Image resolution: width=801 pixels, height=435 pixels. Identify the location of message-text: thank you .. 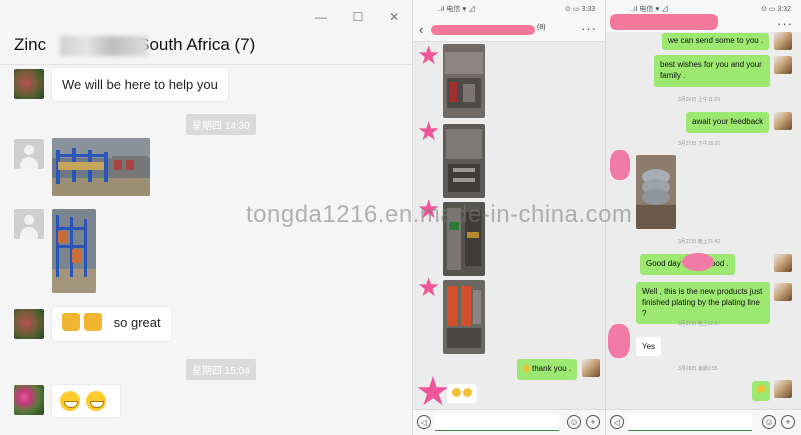
(552, 368).